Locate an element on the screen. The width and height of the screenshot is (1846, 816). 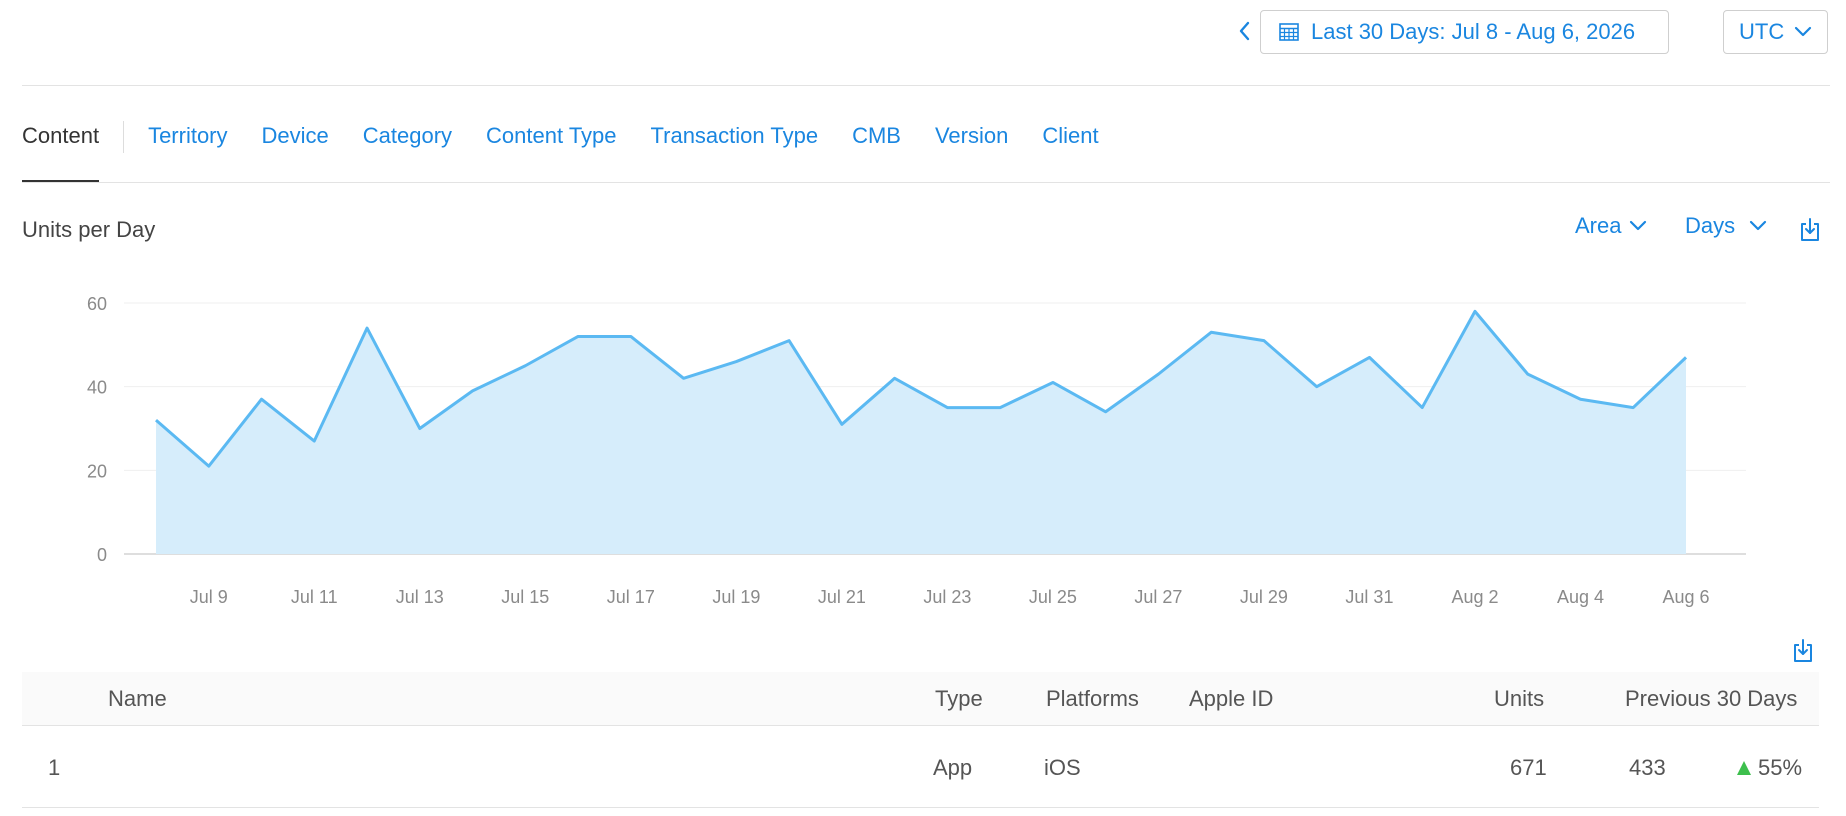
chart-type-label: Area is located at coordinates (1598, 225).